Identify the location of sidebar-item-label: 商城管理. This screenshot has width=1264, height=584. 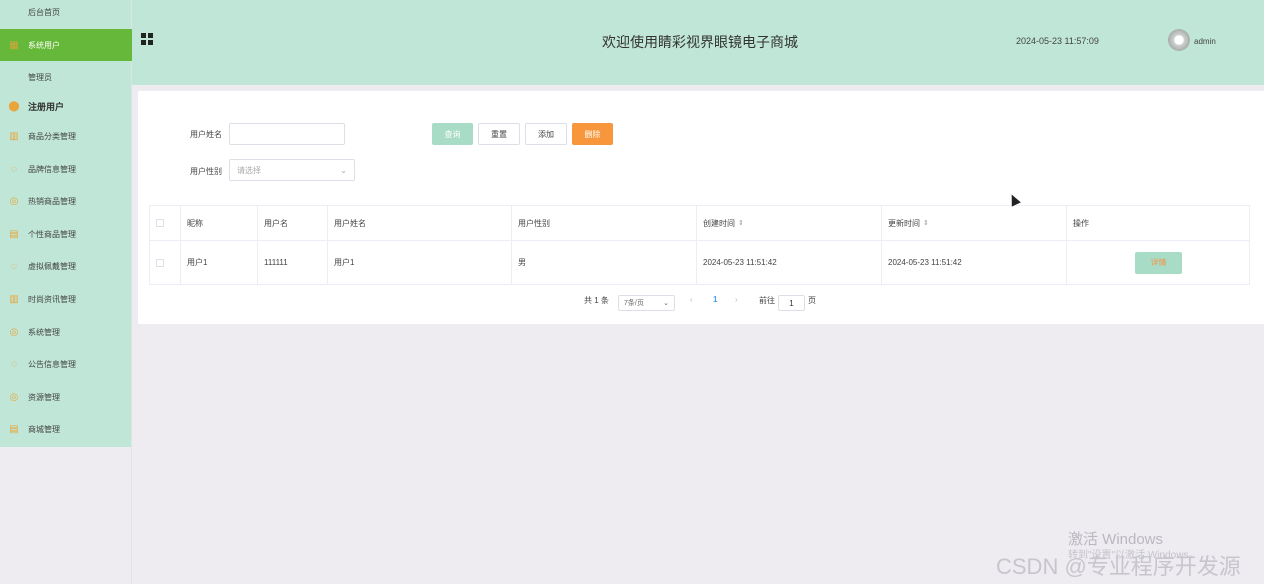
(44, 429).